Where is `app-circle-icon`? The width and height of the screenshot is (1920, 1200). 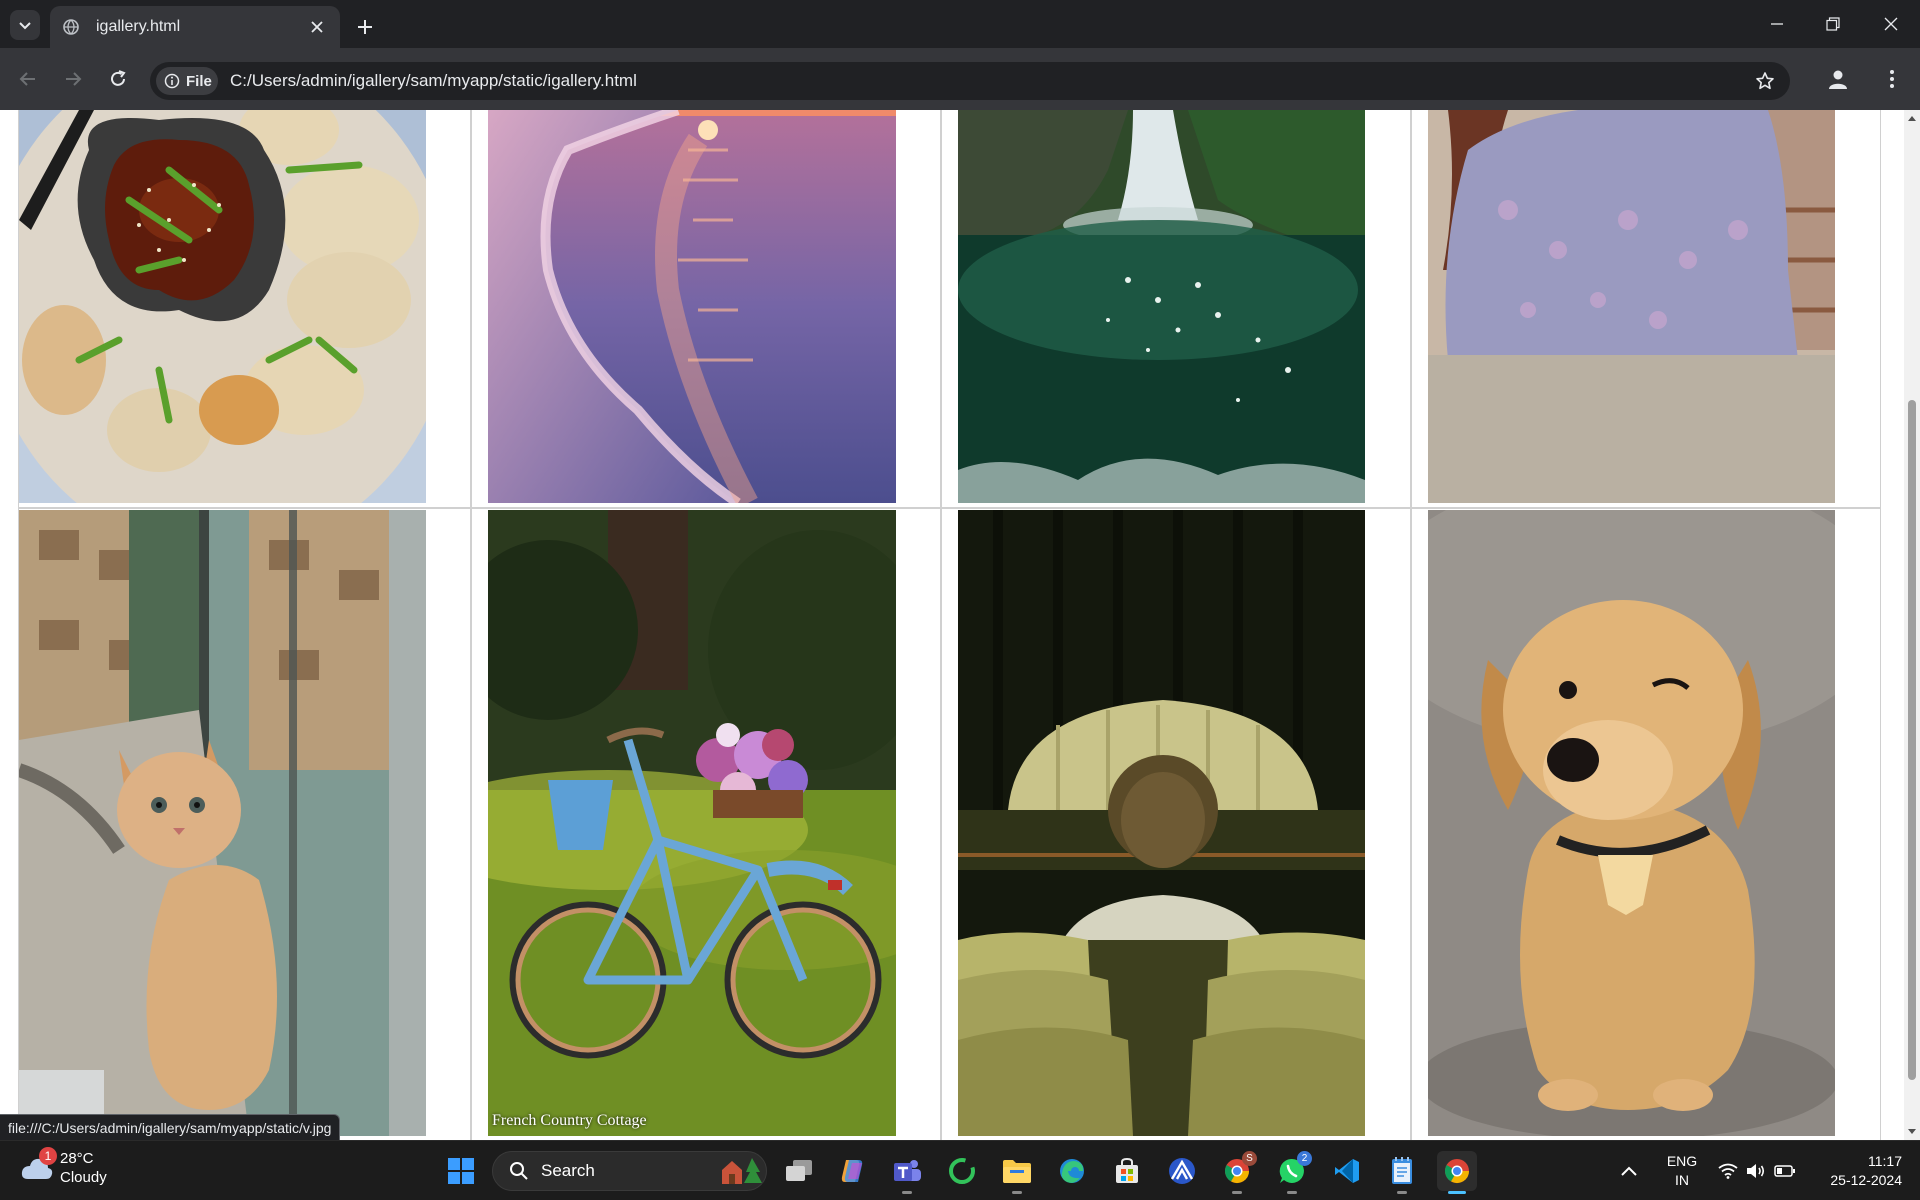 app-circle-icon is located at coordinates (962, 1171).